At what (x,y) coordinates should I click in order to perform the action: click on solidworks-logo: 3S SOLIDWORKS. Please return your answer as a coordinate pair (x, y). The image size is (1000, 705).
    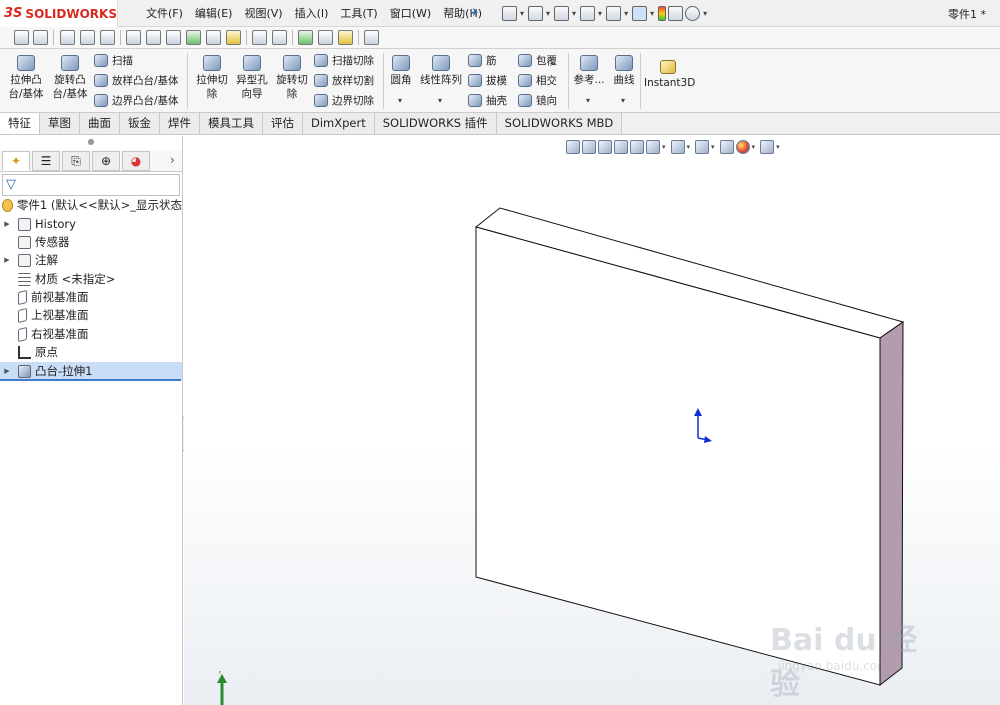
    Looking at the image, I should click on (59, 13).